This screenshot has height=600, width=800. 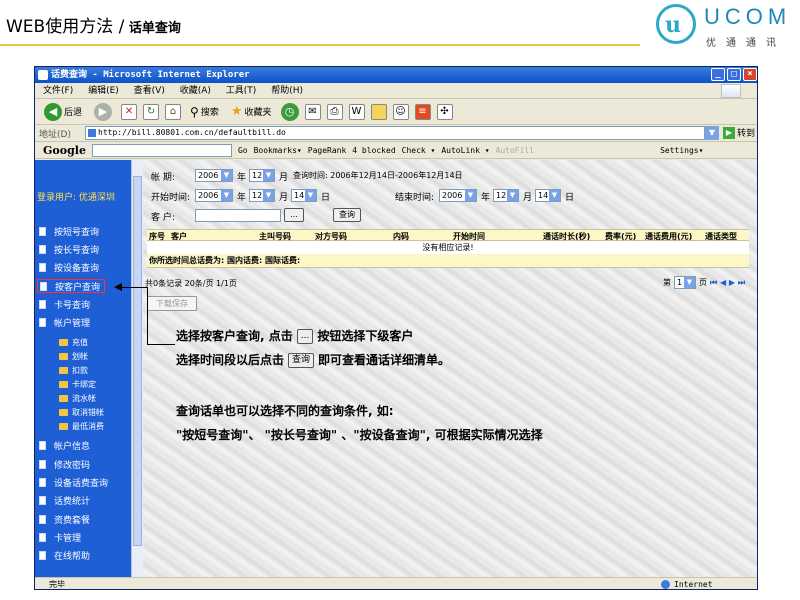 What do you see at coordinates (251, 112) in the screenshot?
I see `favorites-button: ★ 收藏夹` at bounding box center [251, 112].